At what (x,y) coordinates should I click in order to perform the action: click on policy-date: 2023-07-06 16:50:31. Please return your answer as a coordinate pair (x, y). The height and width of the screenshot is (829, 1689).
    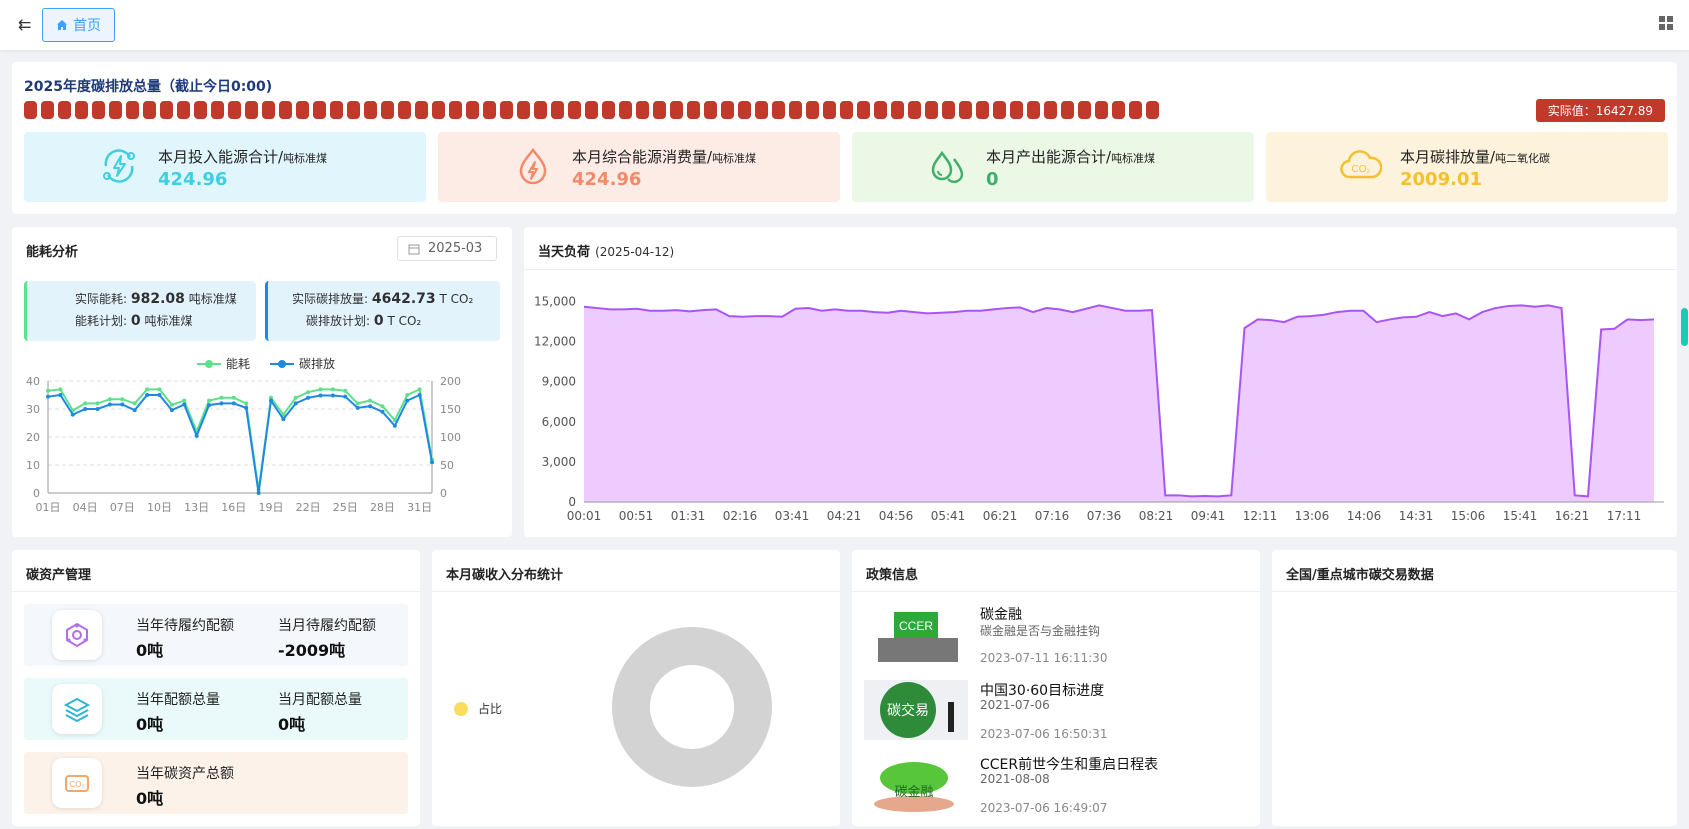
    Looking at the image, I should click on (1044, 734).